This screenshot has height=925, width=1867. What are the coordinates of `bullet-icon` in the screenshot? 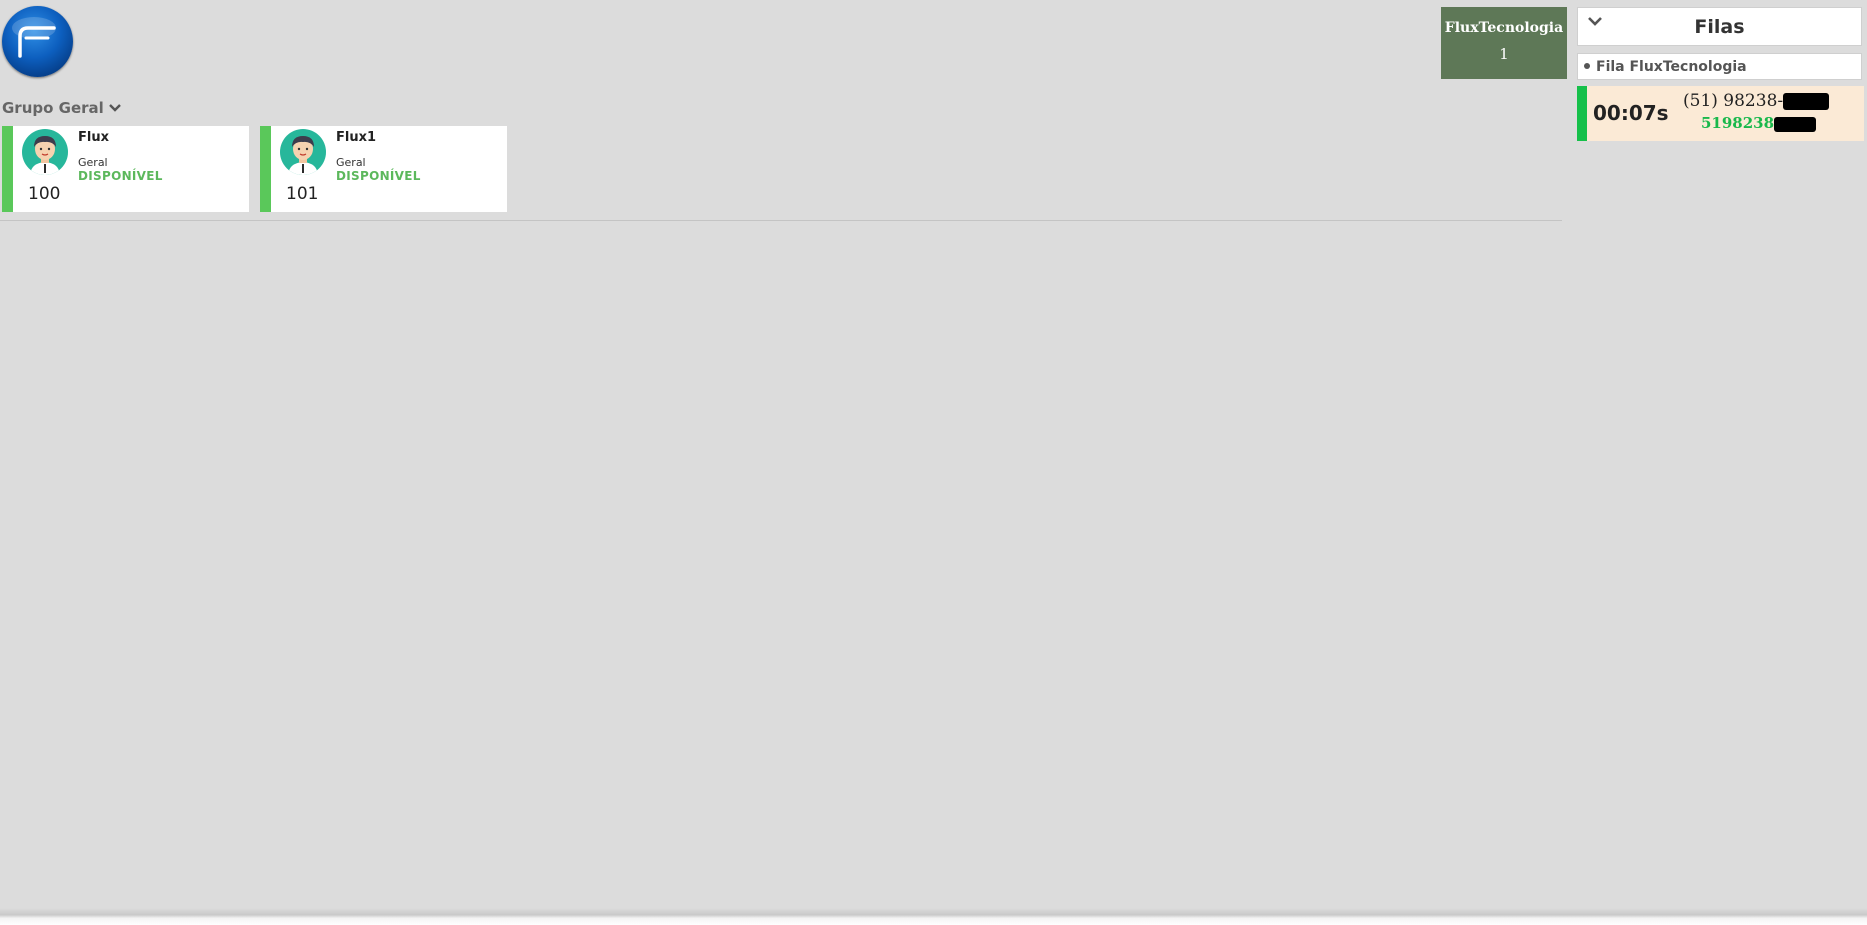 It's located at (1587, 66).